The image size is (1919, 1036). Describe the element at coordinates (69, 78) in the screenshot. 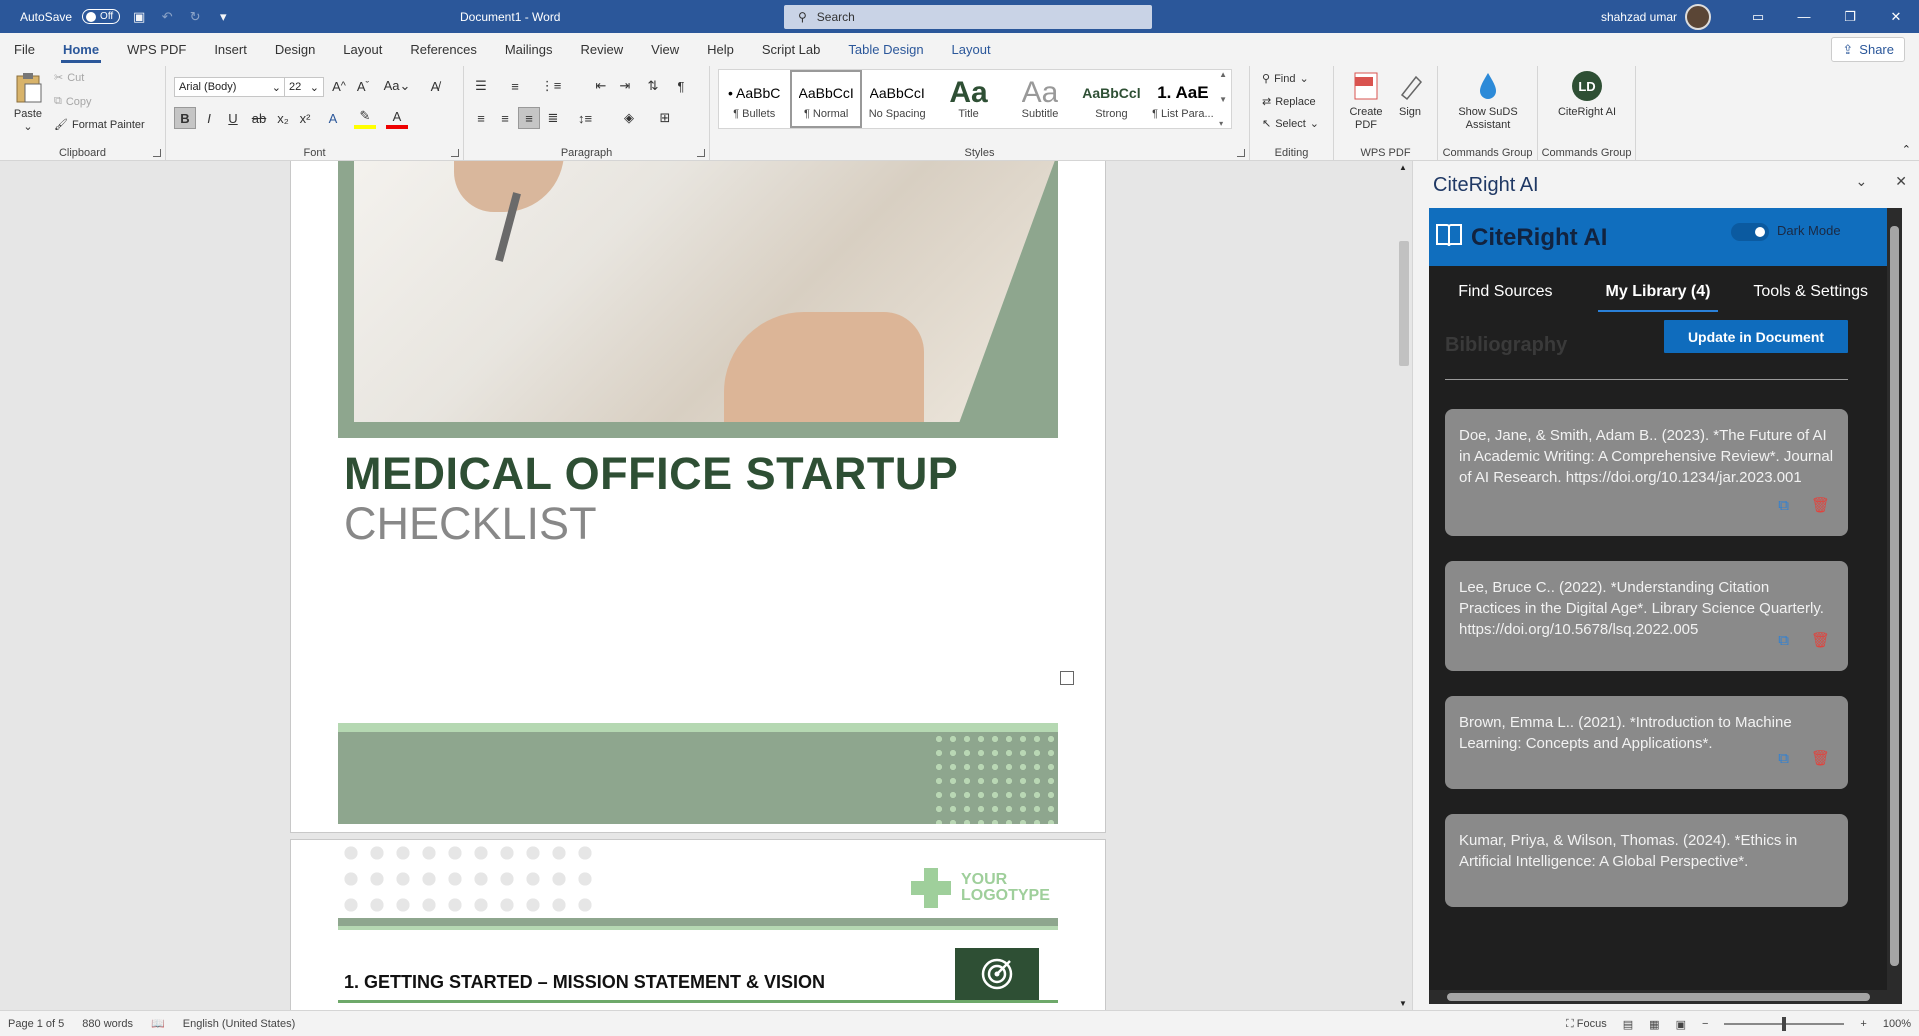

I see `cut-button: ✂ Cut` at that location.